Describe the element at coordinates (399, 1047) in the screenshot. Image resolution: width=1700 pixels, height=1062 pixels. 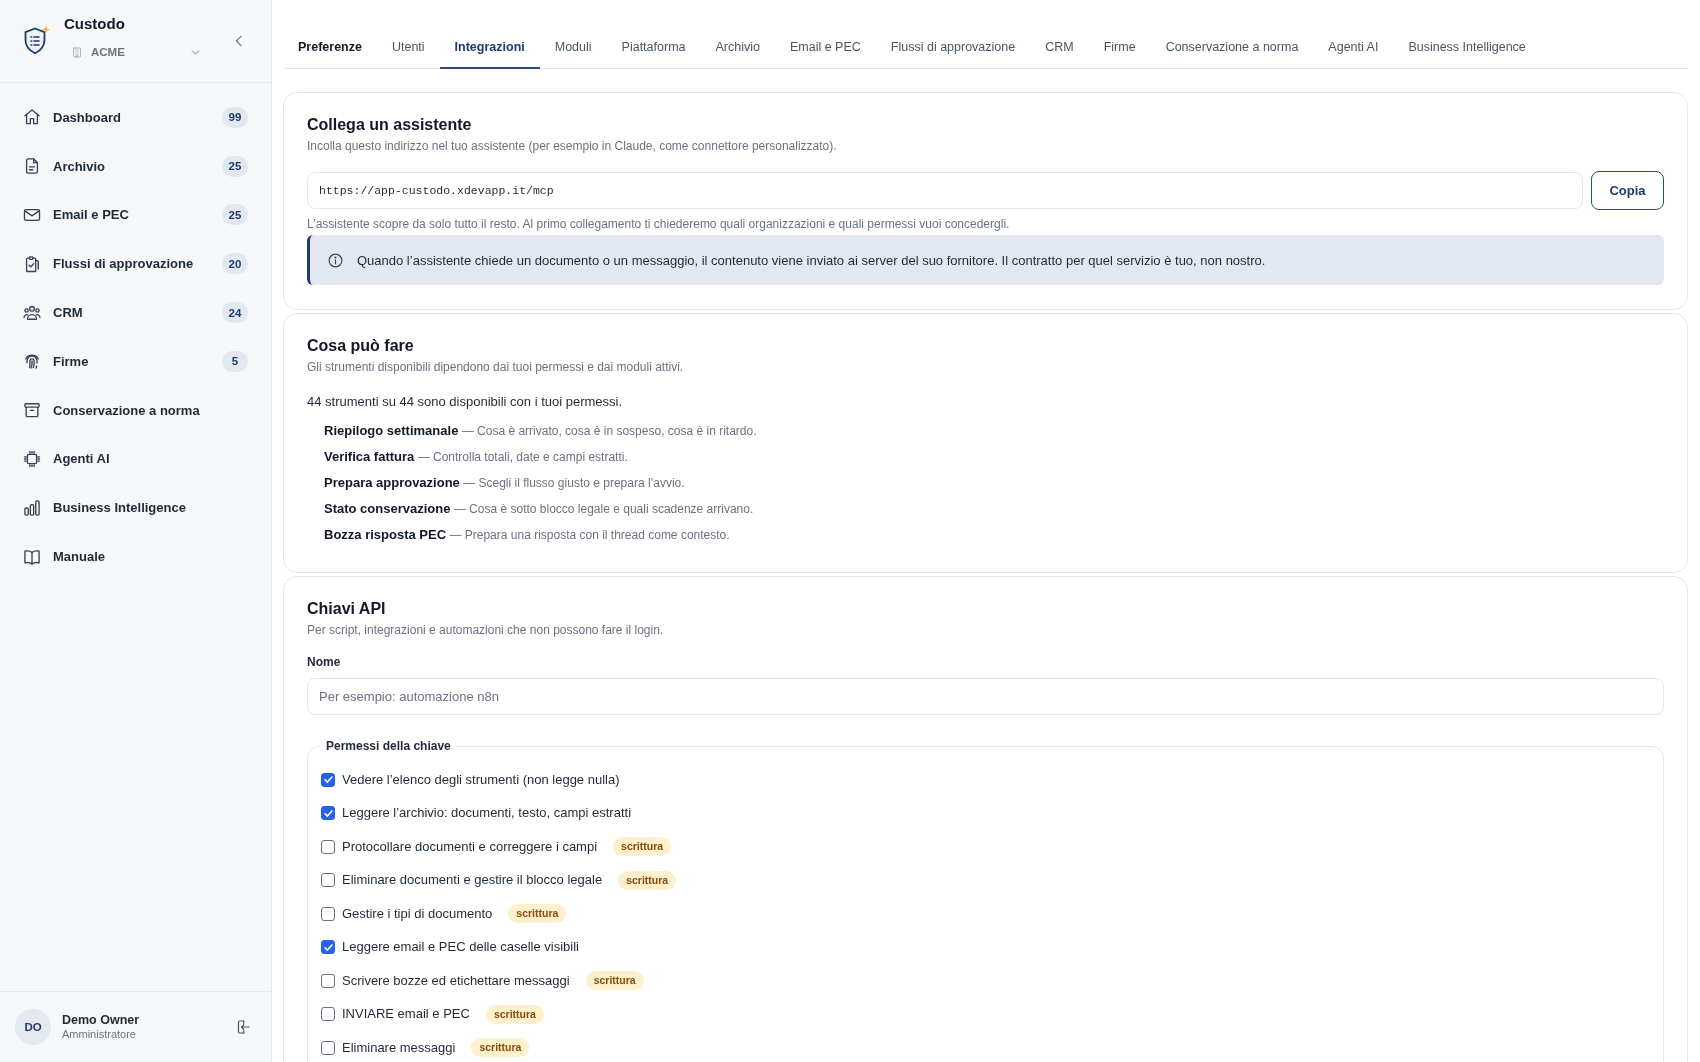
I see `permission-label: Eliminare messaggi` at that location.